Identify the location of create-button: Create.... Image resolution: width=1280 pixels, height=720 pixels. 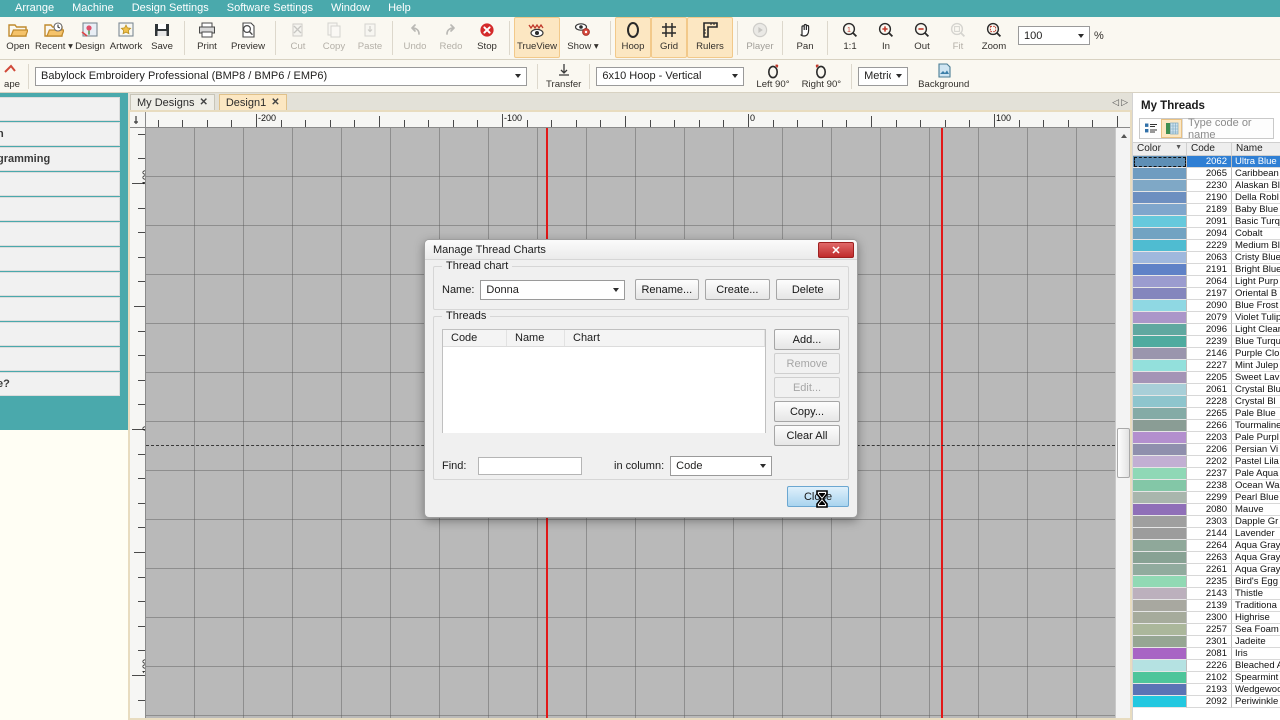
(737, 289).